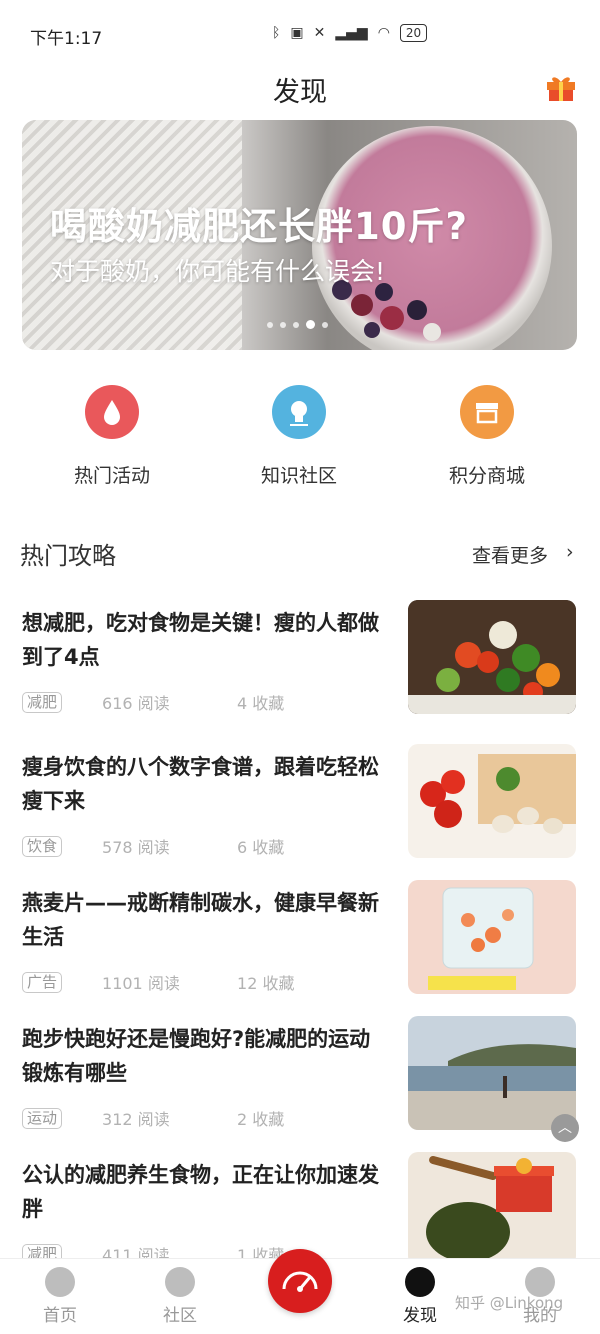  What do you see at coordinates (310, 324) in the screenshot?
I see `banner-dot-active` at bounding box center [310, 324].